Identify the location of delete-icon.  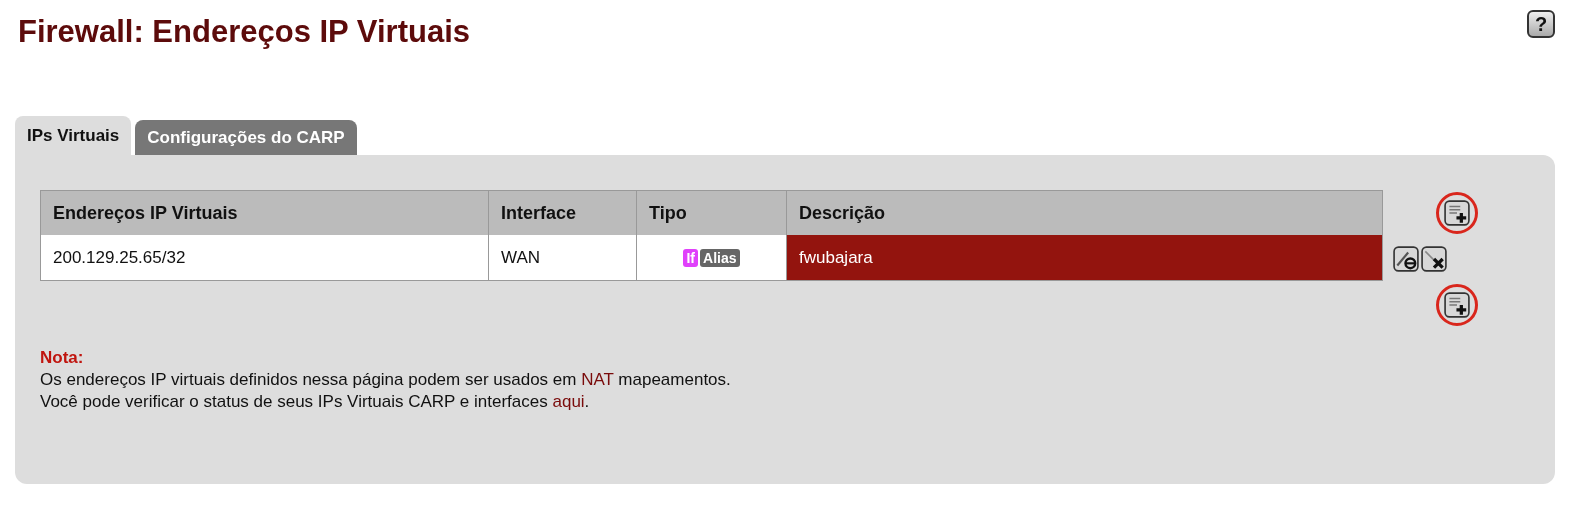
(1434, 259).